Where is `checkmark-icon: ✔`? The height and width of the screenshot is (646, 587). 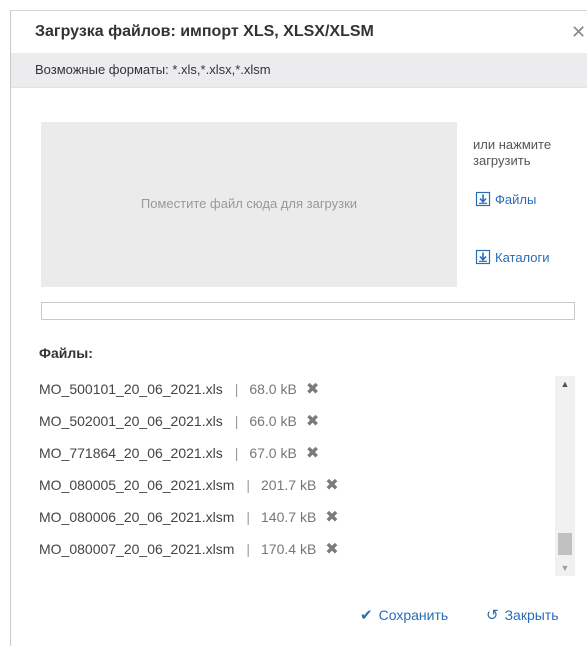 checkmark-icon: ✔ is located at coordinates (366, 615).